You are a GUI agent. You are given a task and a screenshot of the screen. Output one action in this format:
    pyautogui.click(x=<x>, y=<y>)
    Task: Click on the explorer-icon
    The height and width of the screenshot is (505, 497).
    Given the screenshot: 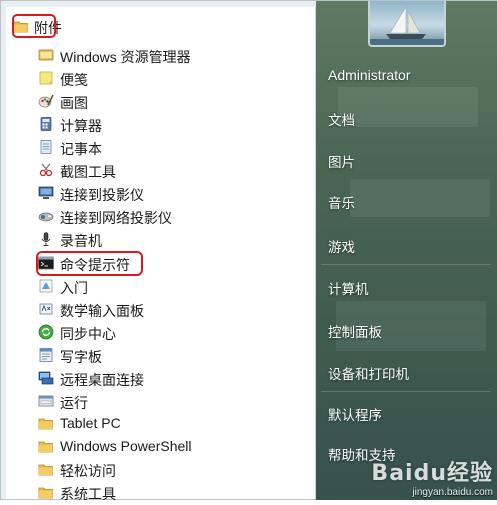 What is the action you would take?
    pyautogui.click(x=46, y=55)
    